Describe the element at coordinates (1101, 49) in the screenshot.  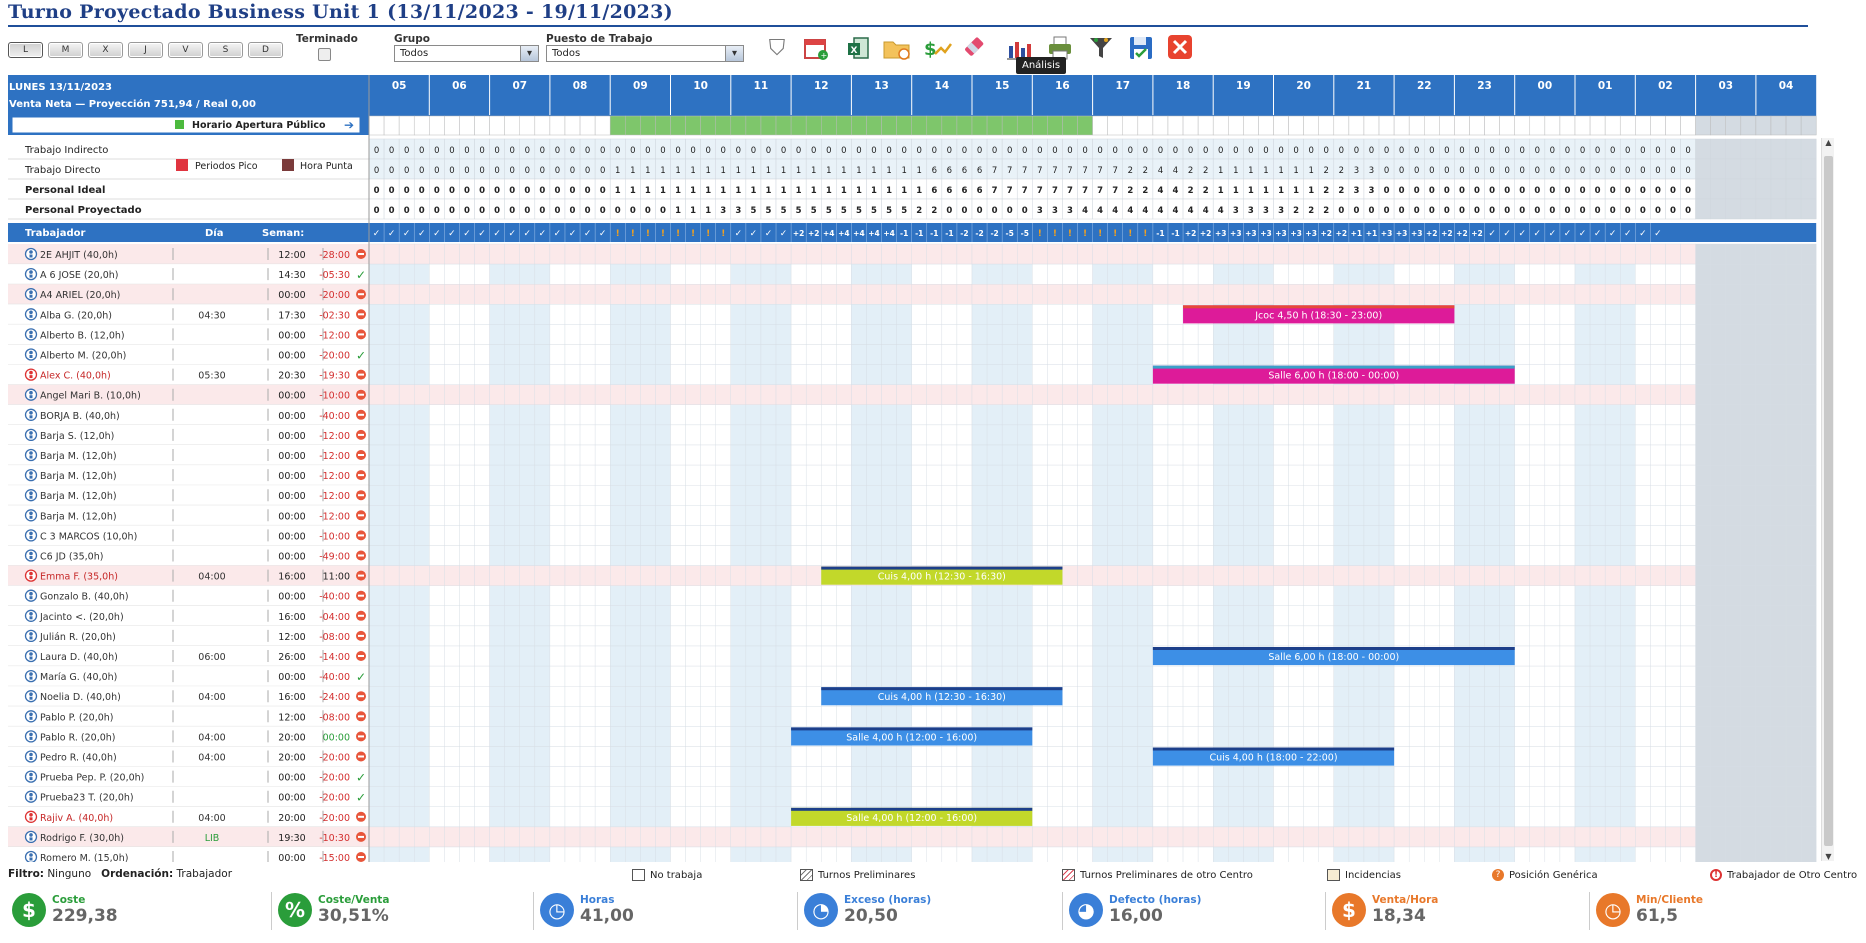
I see `funnel-config-icon` at that location.